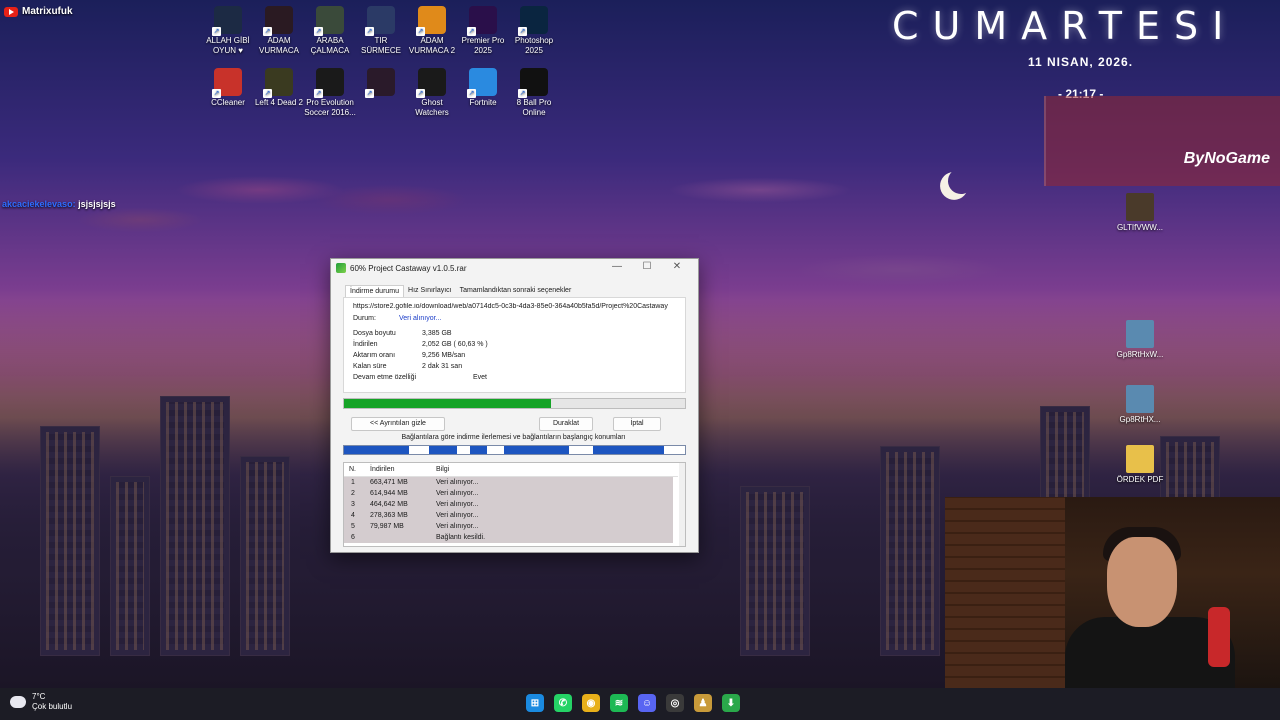 This screenshot has width=1280, height=720. I want to click on chat-username: akcaciekelevaso:, so click(39, 204).